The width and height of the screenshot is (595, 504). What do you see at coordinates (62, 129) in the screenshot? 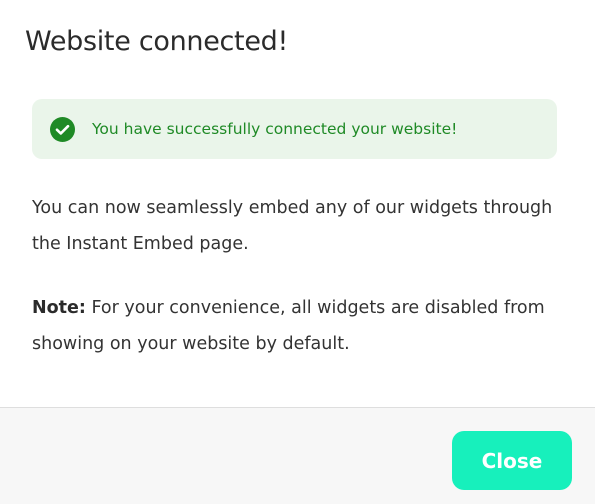
I see `check-circle-icon` at bounding box center [62, 129].